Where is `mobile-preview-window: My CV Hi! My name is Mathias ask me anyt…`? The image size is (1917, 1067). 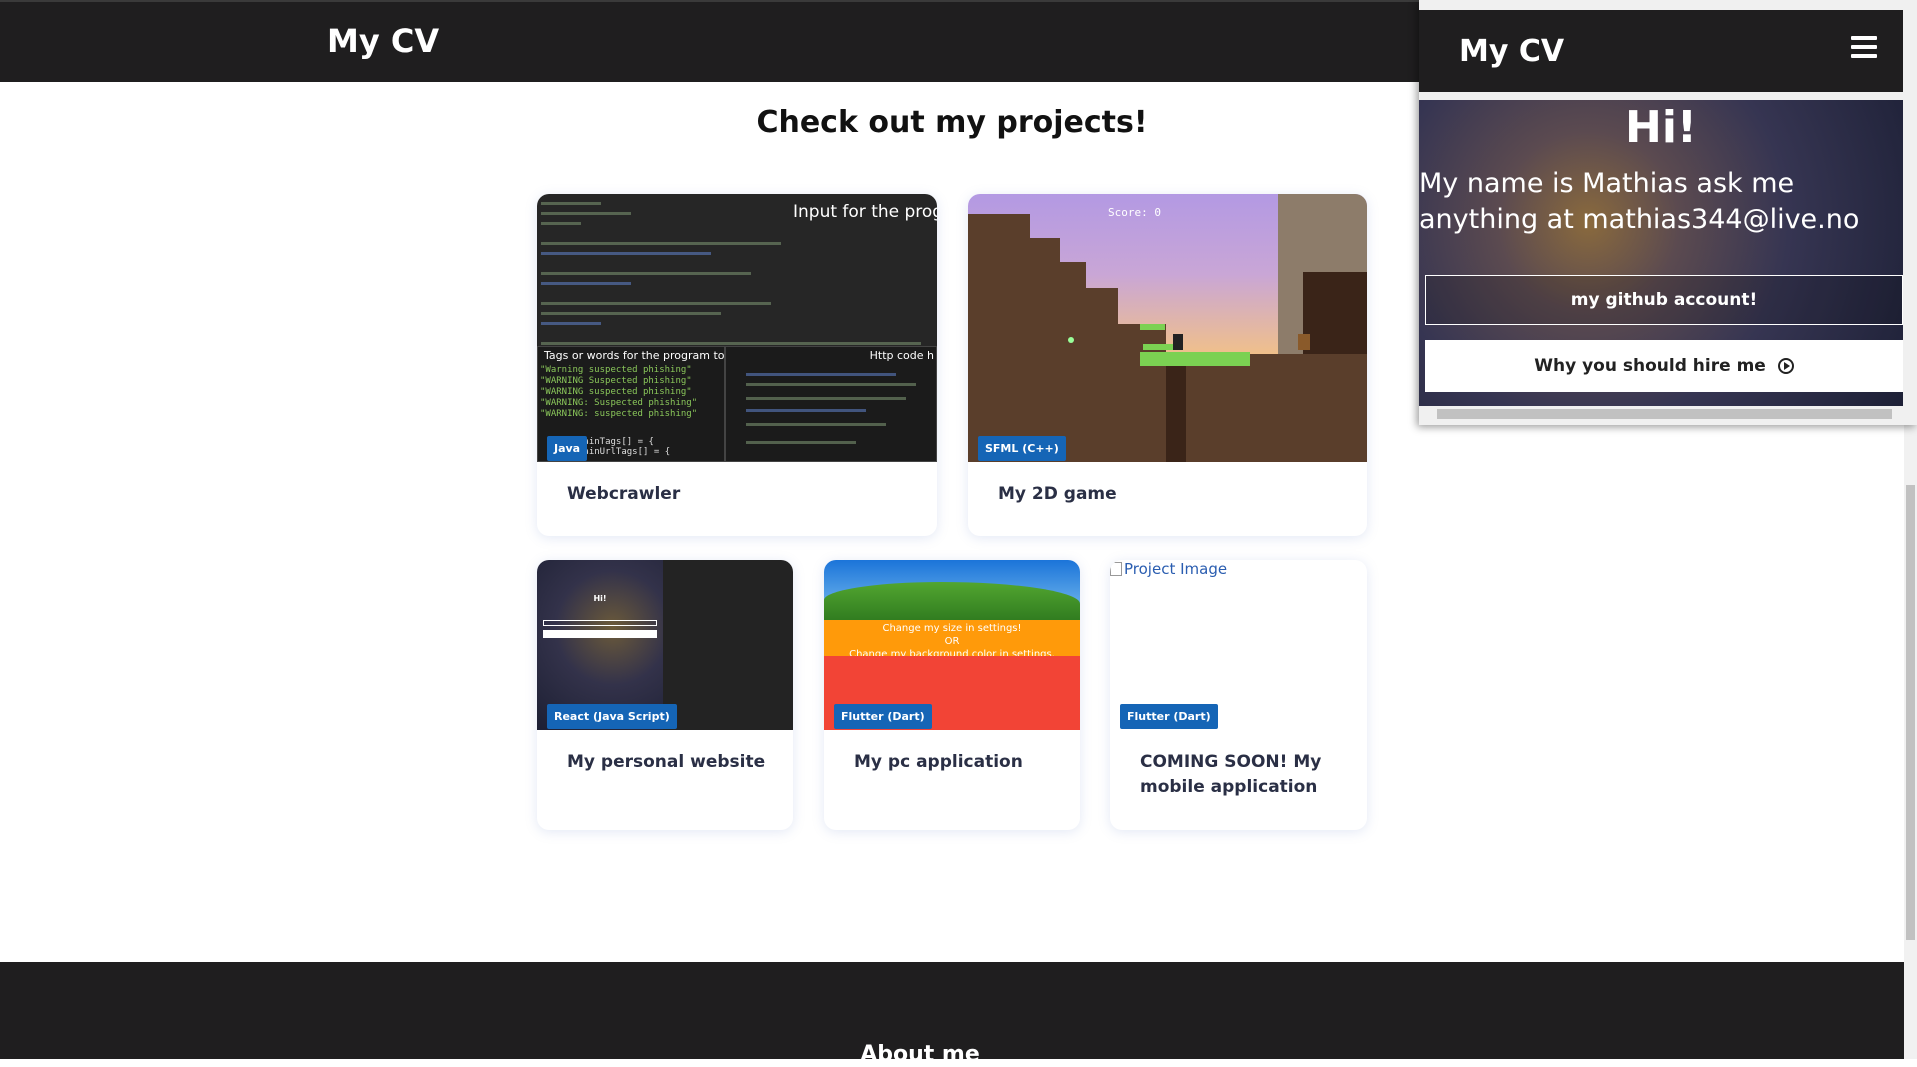 mobile-preview-window: My CV Hi! My name is Mathias ask me anyt… is located at coordinates (1668, 212).